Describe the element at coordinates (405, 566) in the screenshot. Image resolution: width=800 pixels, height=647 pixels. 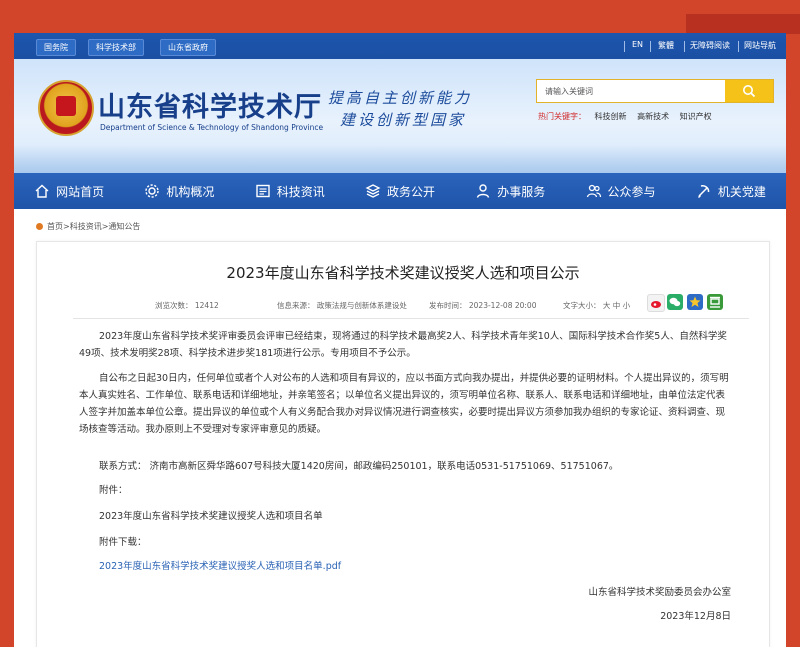
I see `attachment-download-link: 2023年度山东省科学技术奖建议授奖人选和项目名单.pdf` at that location.